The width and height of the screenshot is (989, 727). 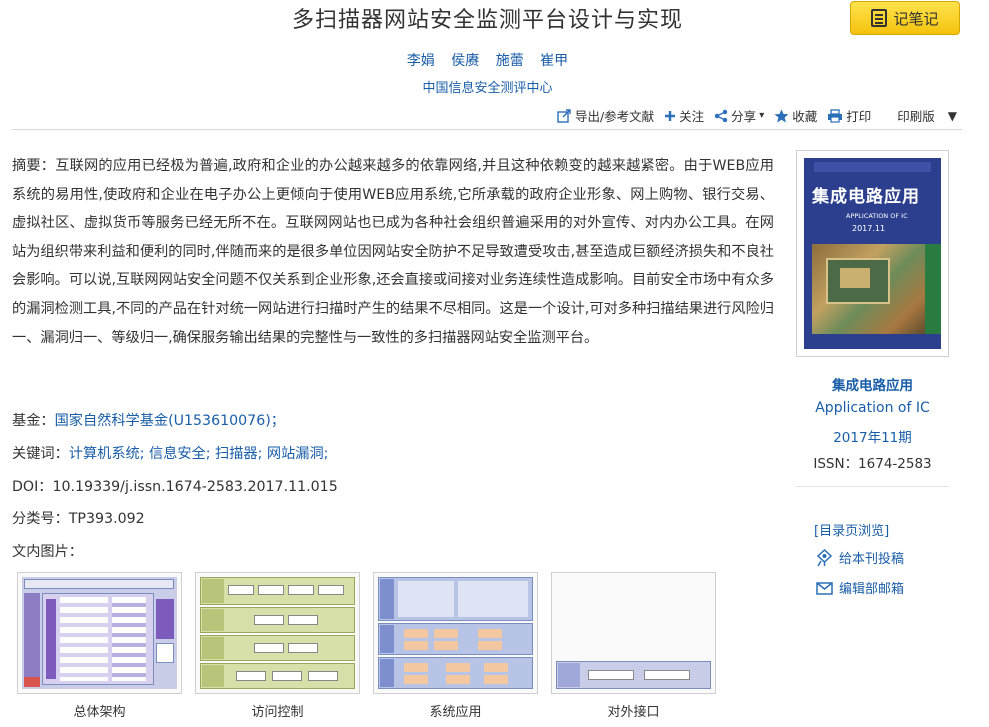 I want to click on editorial-email-link: 编辑部邮箱, so click(x=860, y=587).